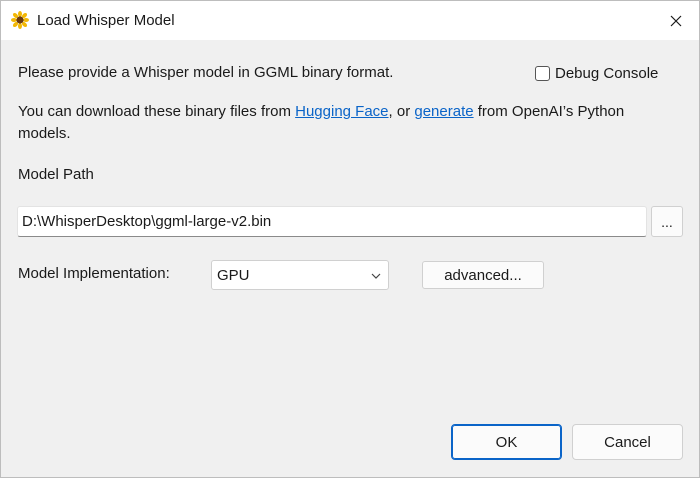  Describe the element at coordinates (94, 273) in the screenshot. I see `implementation-label: Model Implementation:` at that location.